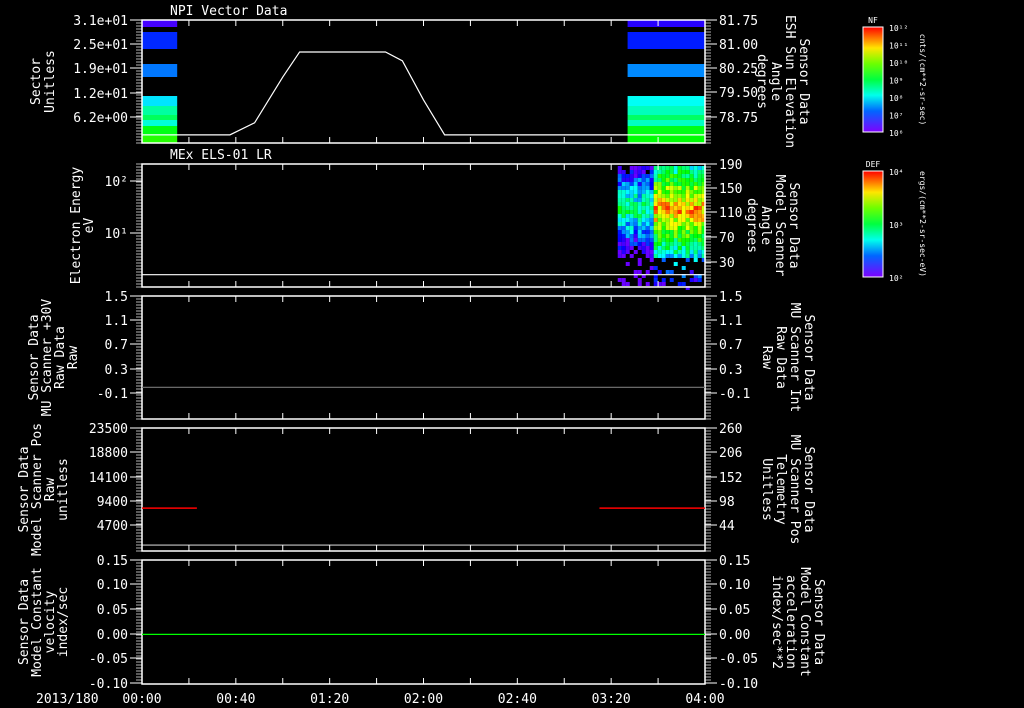  What do you see at coordinates (787, 358) in the screenshot?
I see `right-axis-label: Sensor DataMU Scanner IntRaw DataRaw` at bounding box center [787, 358].